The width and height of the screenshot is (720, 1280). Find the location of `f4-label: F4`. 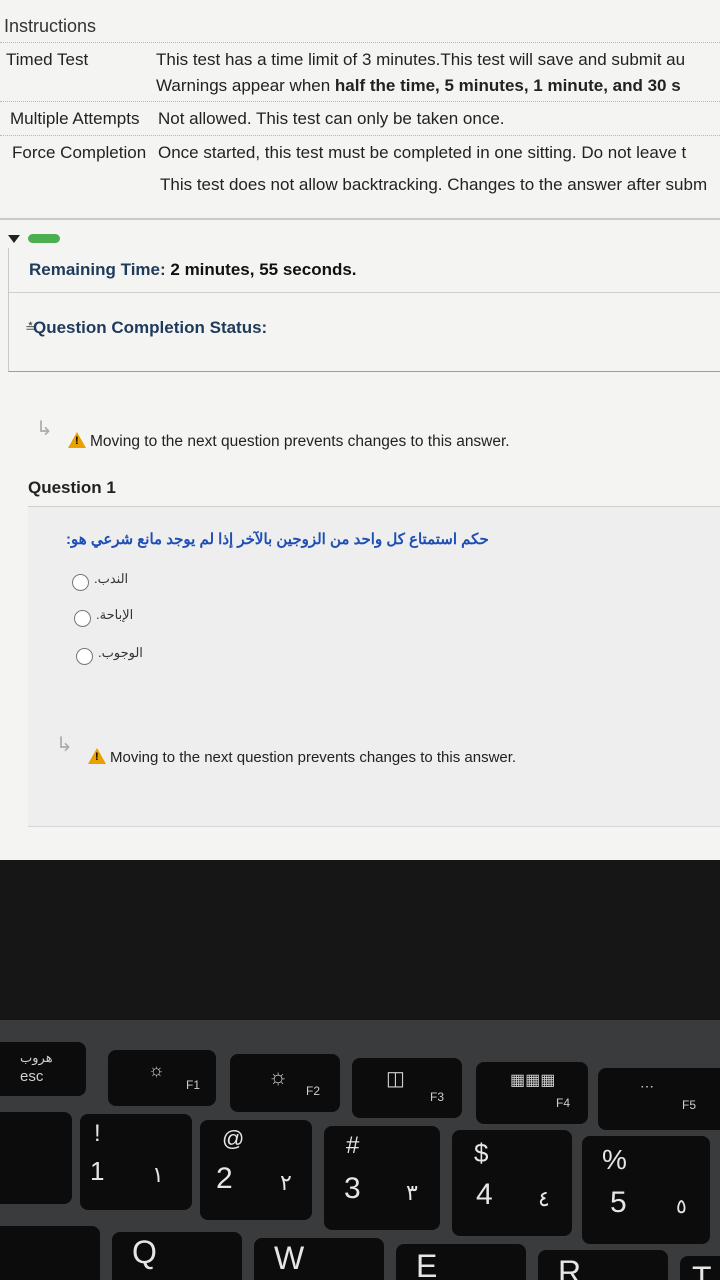

f4-label: F4 is located at coordinates (563, 1103).